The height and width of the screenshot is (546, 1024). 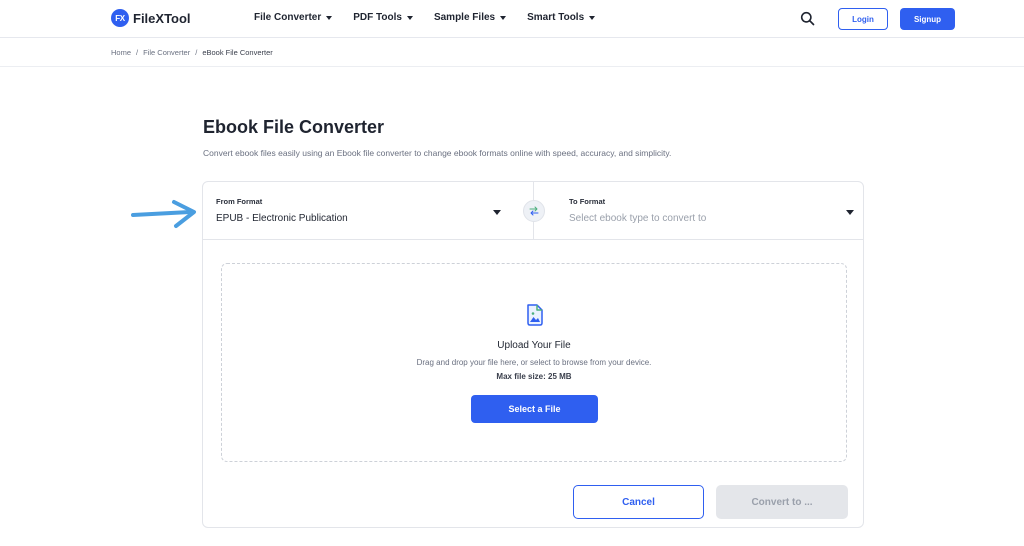 What do you see at coordinates (638, 218) in the screenshot?
I see `to-format-placeholder: Select ebook type to convert to` at bounding box center [638, 218].